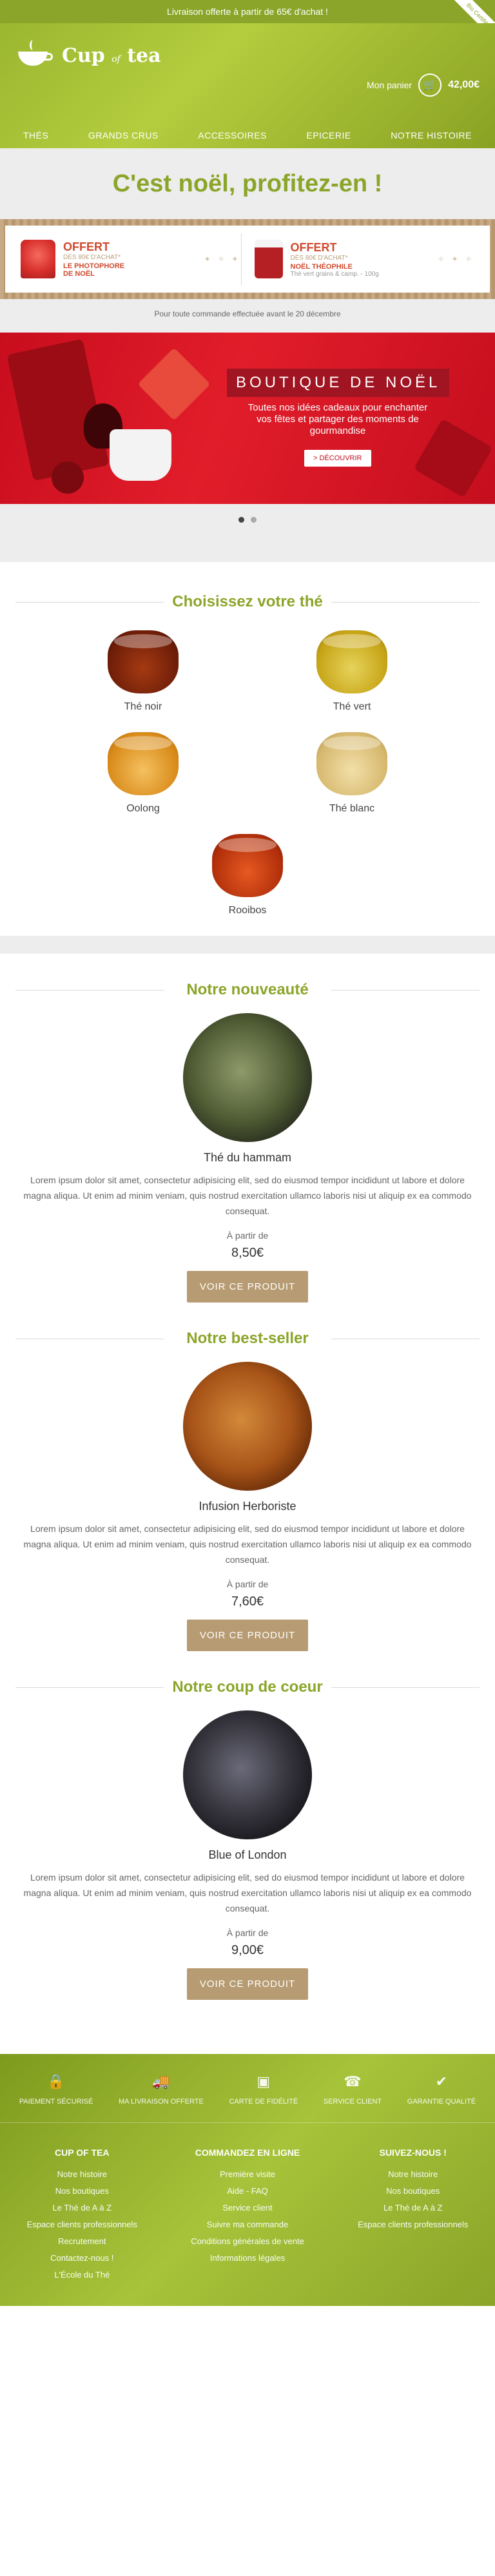 This screenshot has width=495, height=2576. What do you see at coordinates (247, 945) in the screenshot?
I see `section-divider` at bounding box center [247, 945].